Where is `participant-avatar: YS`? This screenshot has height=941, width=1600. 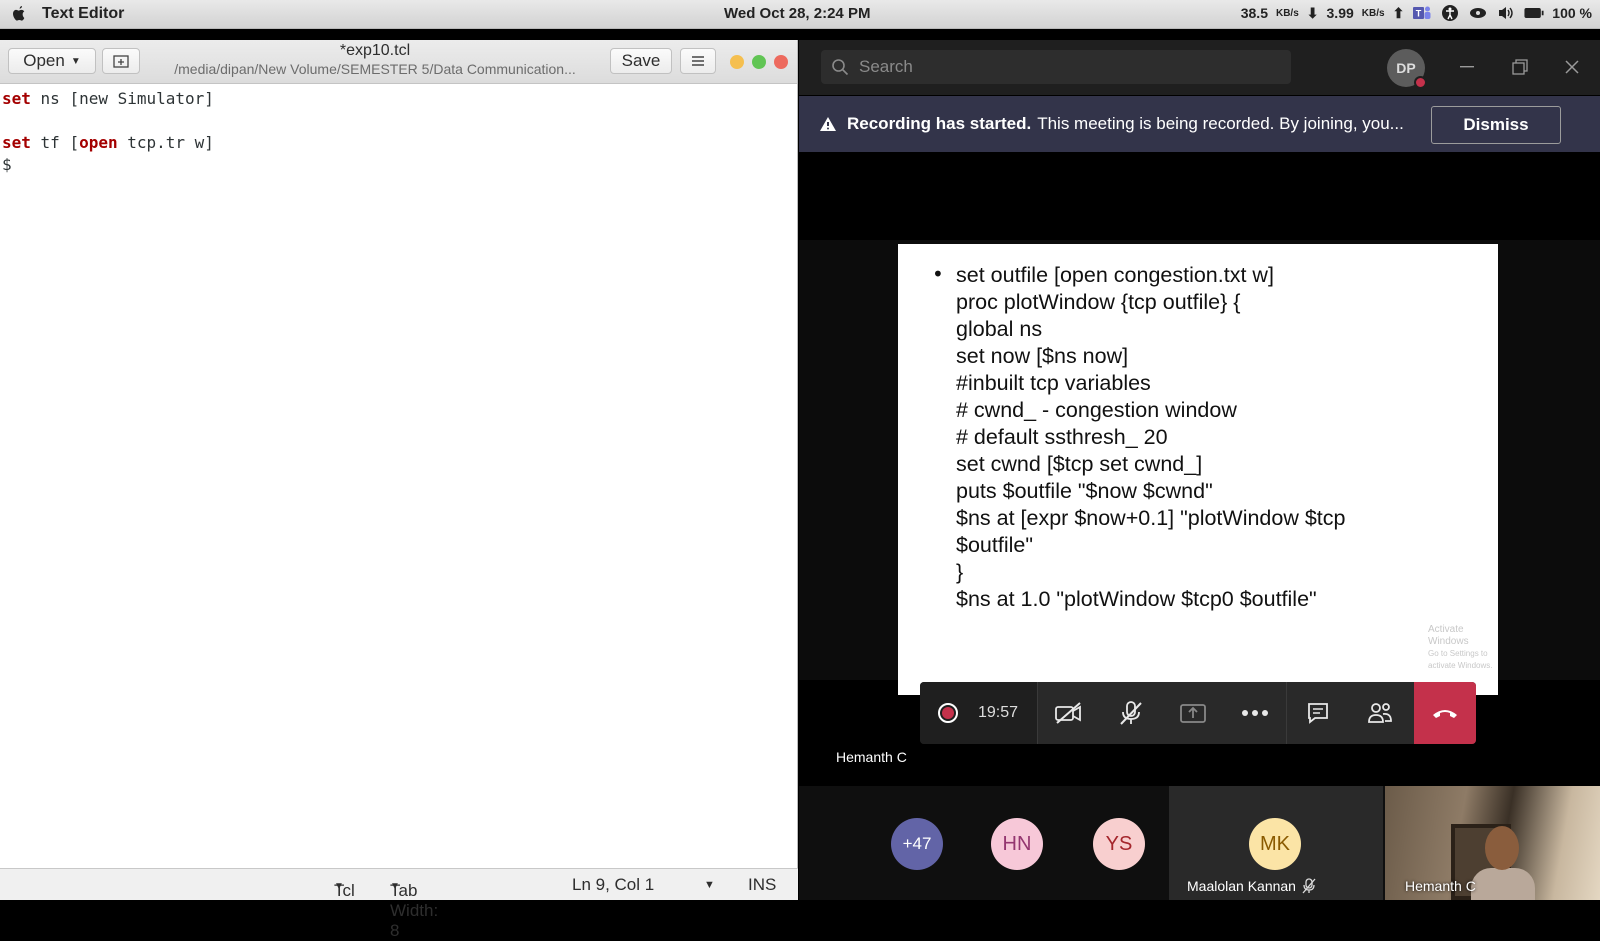 participant-avatar: YS is located at coordinates (1119, 844).